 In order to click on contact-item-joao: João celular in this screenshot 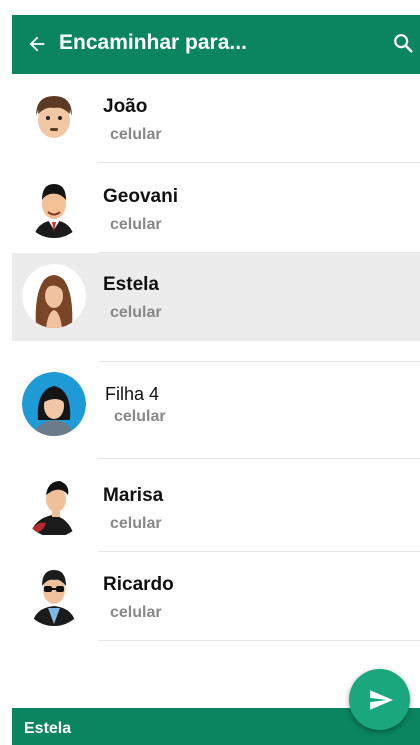, I will do `click(216, 119)`.